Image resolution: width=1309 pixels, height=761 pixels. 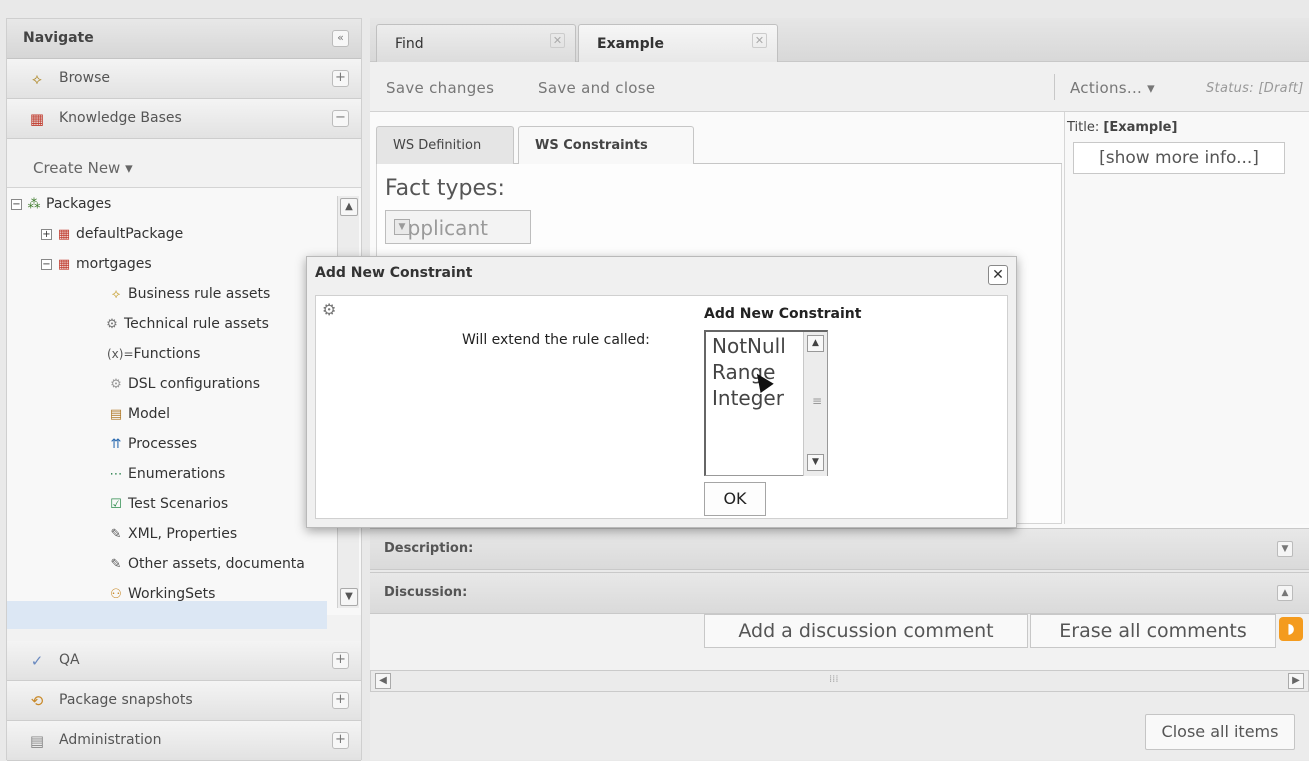 I want to click on tab-find: Find ✕, so click(x=476, y=43).